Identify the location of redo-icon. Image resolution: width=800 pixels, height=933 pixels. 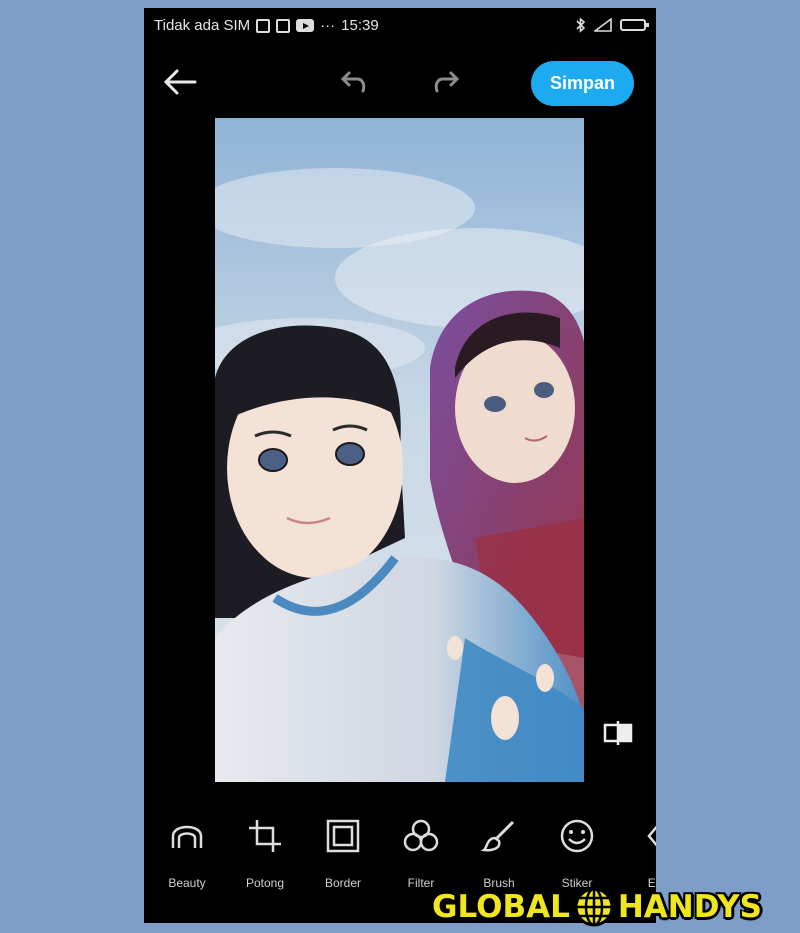
(446, 86).